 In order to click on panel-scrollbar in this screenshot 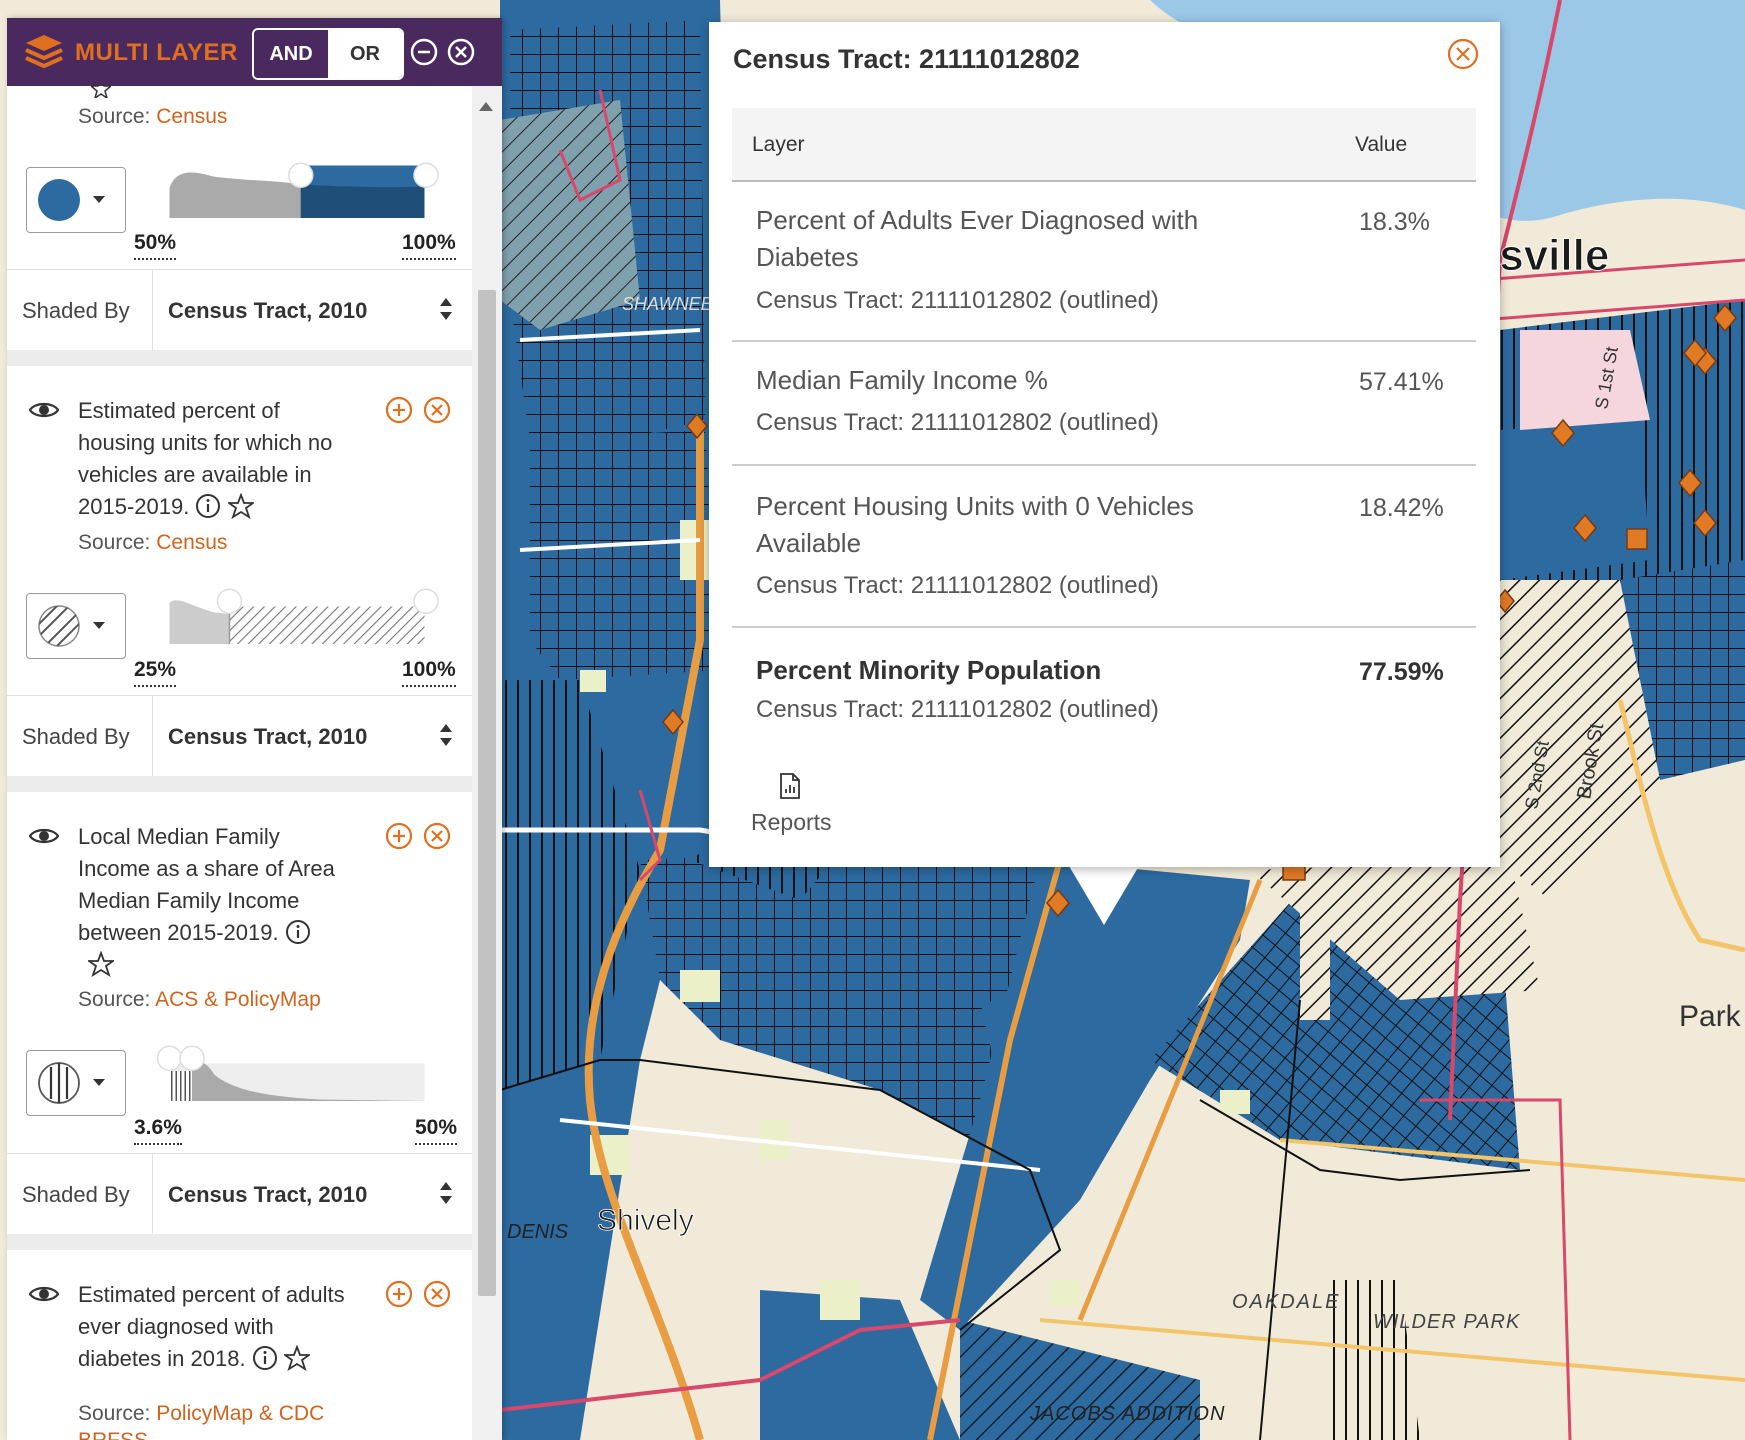, I will do `click(487, 763)`.